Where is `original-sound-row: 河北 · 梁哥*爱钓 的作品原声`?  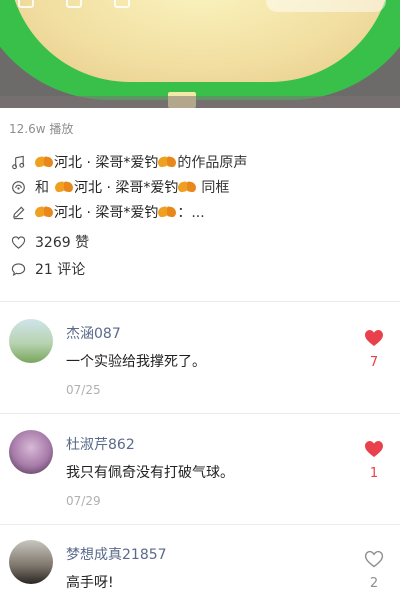 original-sound-row: 河北 · 梁哥*爱钓 的作品原声 is located at coordinates (128, 162).